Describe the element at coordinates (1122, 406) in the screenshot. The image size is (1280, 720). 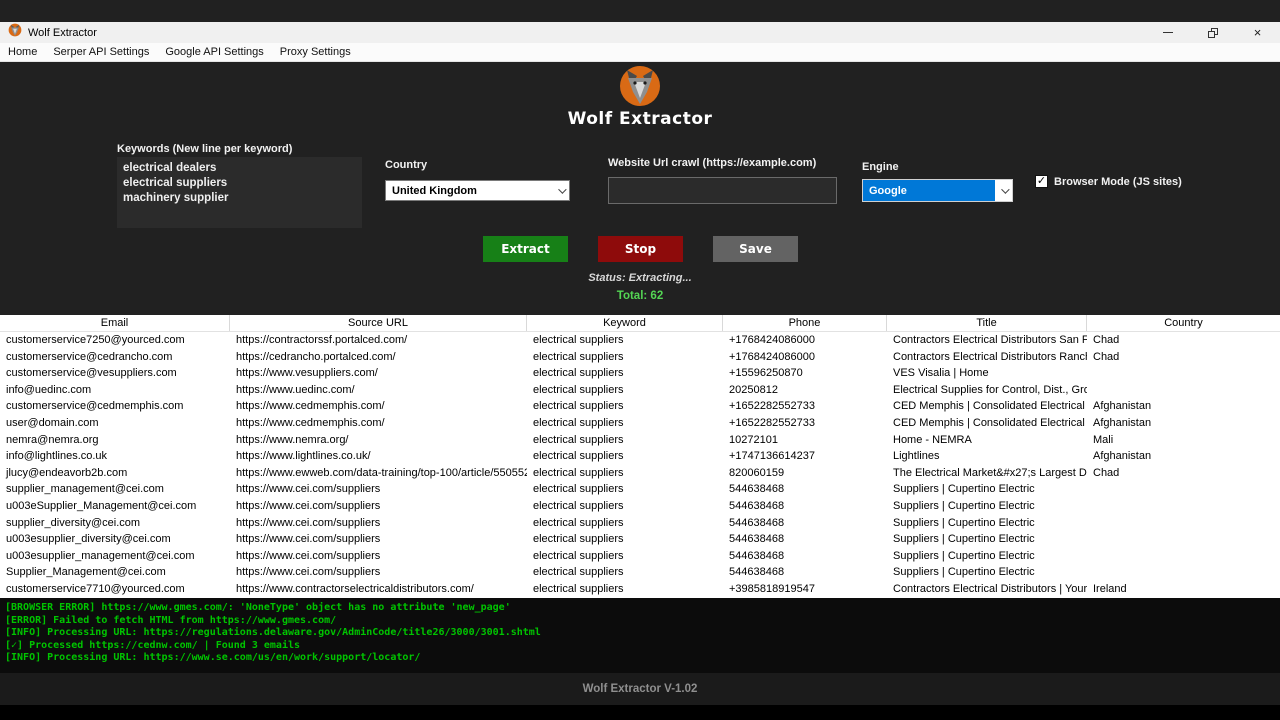
I see `table-cell: Afghanistan` at that location.